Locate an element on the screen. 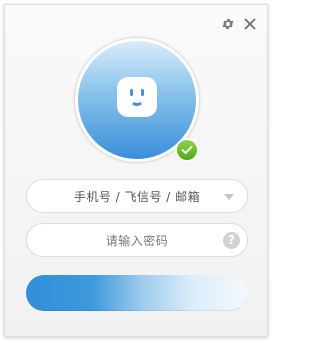  account-input-text: 手机号 / 飞信号 / 邮箱 is located at coordinates (137, 196).